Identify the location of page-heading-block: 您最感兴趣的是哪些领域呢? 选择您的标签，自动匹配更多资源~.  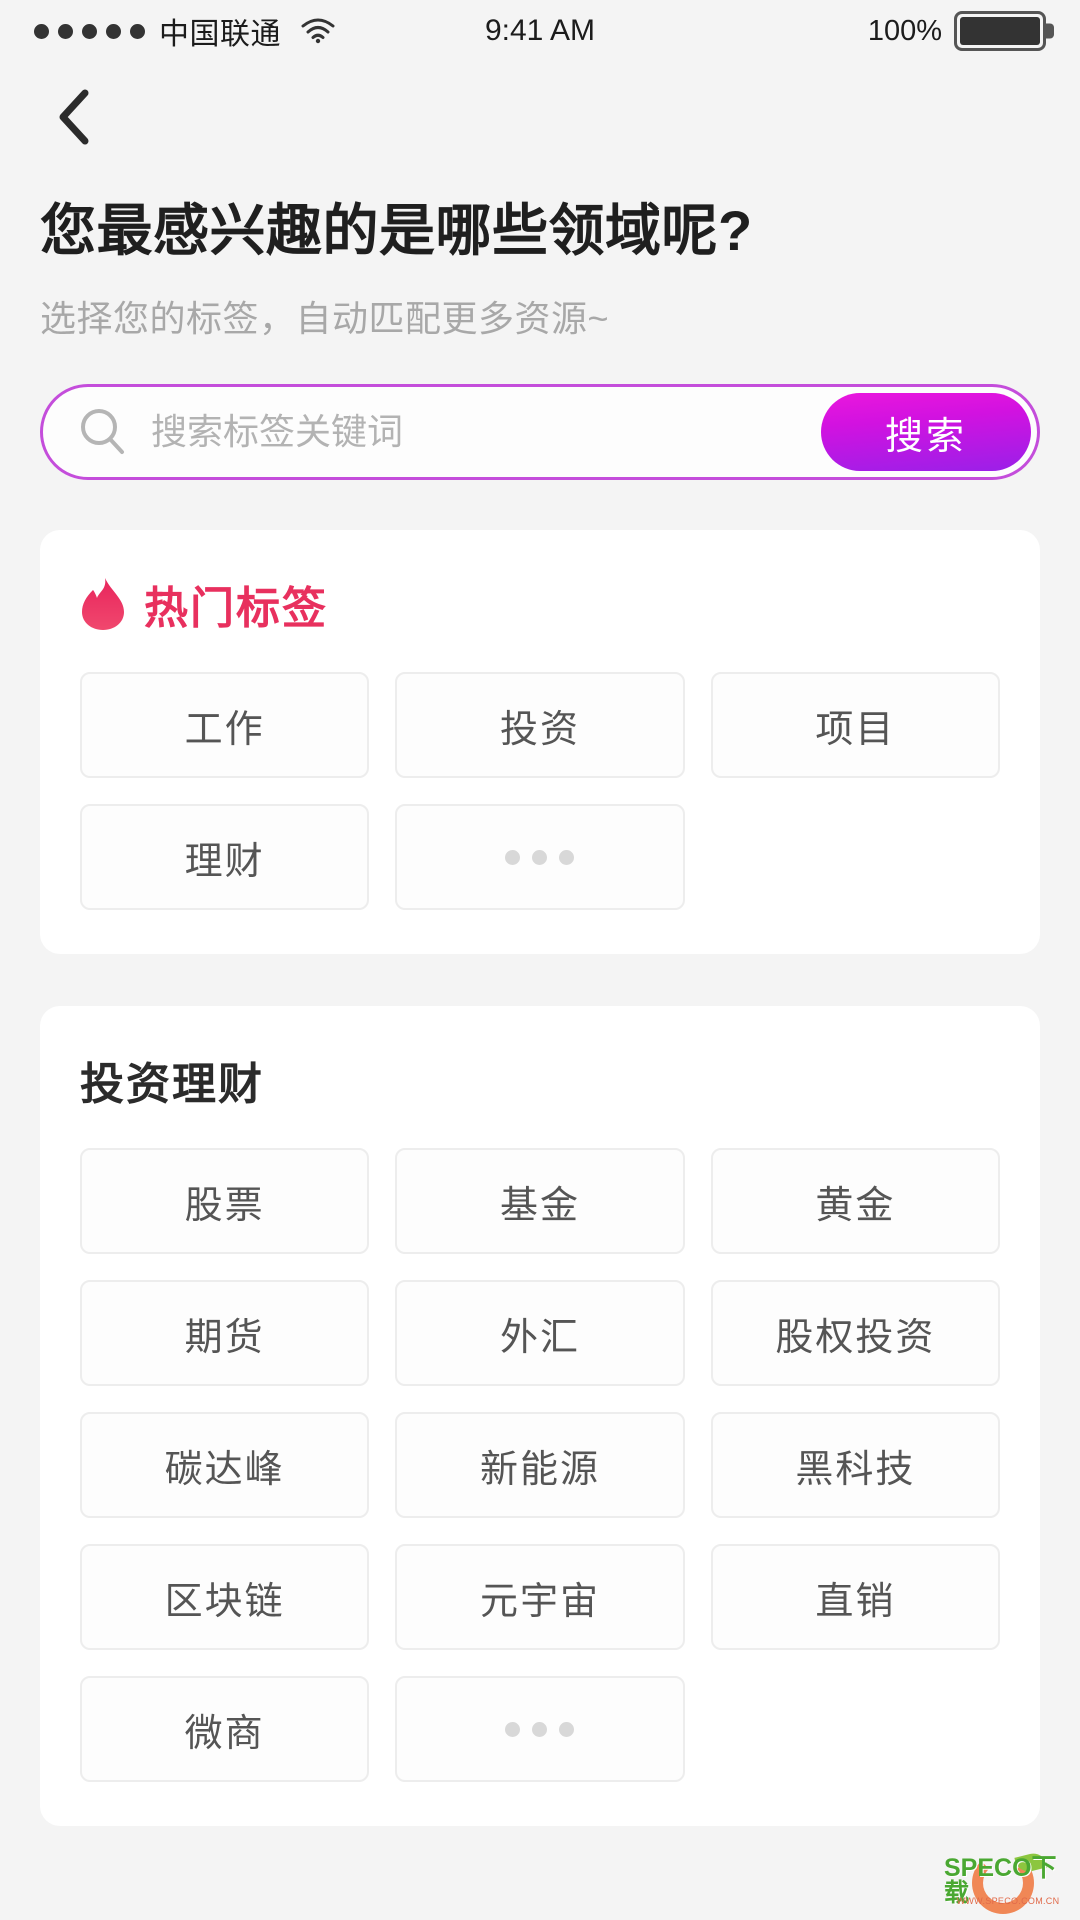
(540, 257).